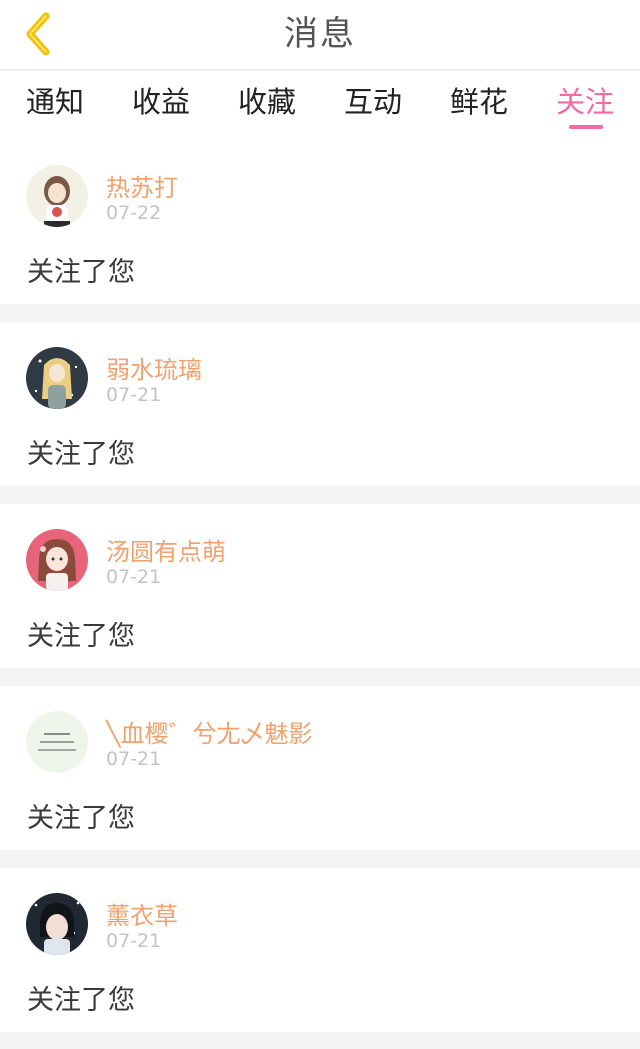 This screenshot has height=1049, width=640. What do you see at coordinates (142, 185) in the screenshot?
I see `username-link: 热苏打` at bounding box center [142, 185].